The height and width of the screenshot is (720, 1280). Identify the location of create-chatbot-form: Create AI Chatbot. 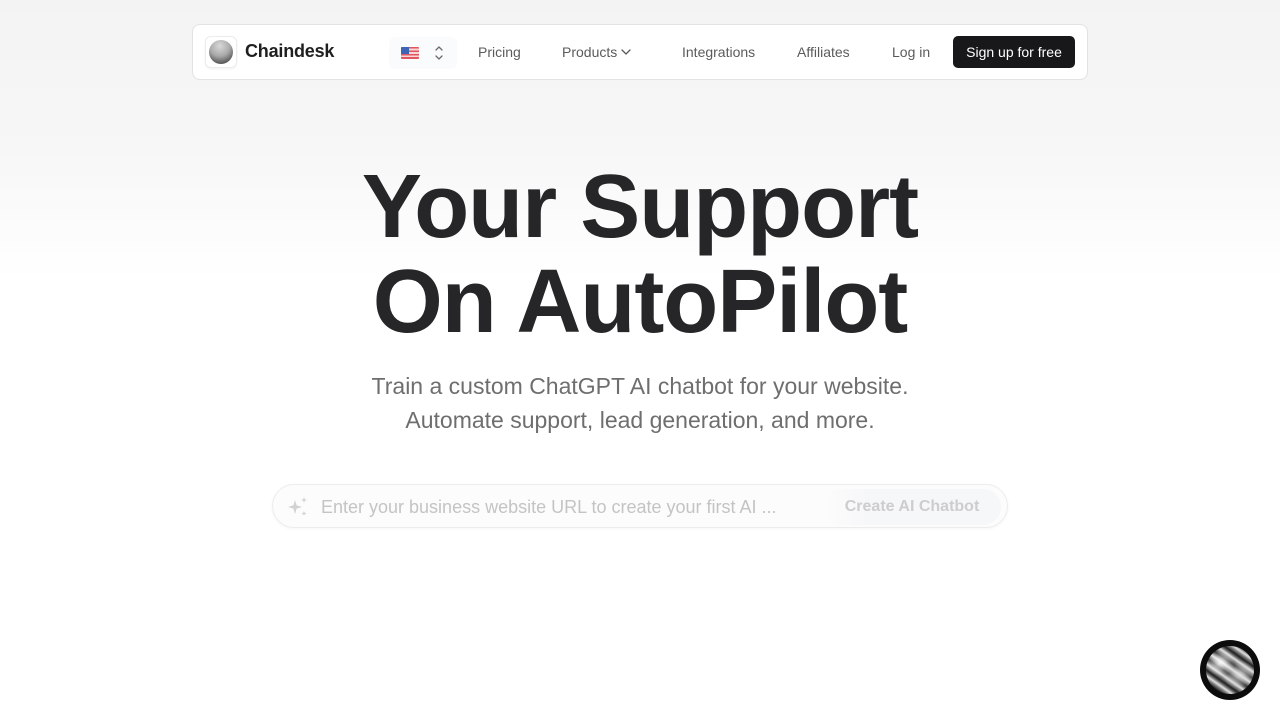
(640, 506).